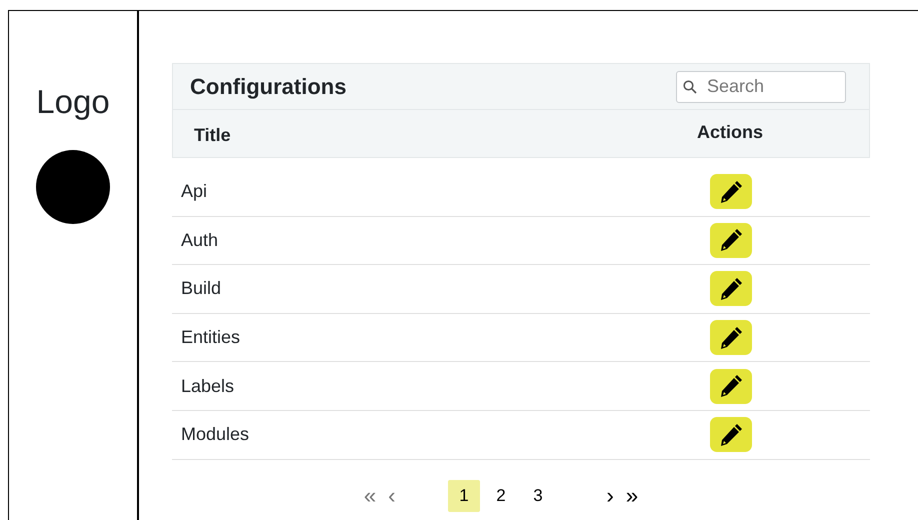 The width and height of the screenshot is (918, 520). Describe the element at coordinates (212, 135) in the screenshot. I see `column-header: Title` at that location.